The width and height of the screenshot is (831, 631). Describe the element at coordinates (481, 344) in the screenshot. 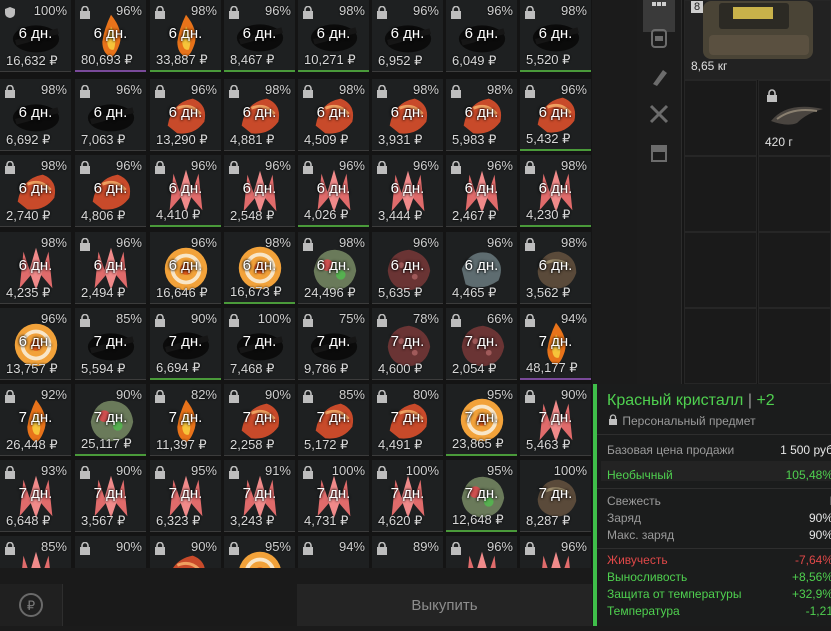

I see `item-cell: 66% 7 дн. 2,054 ₽` at that location.